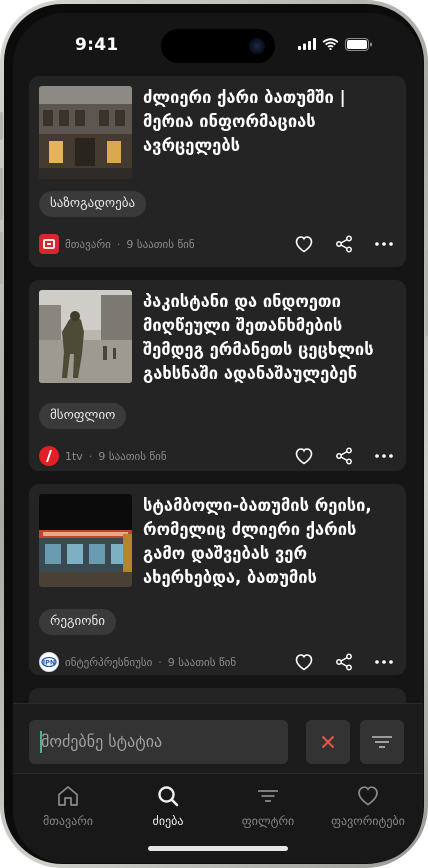  What do you see at coordinates (102, 741) in the screenshot?
I see `search-placeholder: მოძებნე სტატია` at bounding box center [102, 741].